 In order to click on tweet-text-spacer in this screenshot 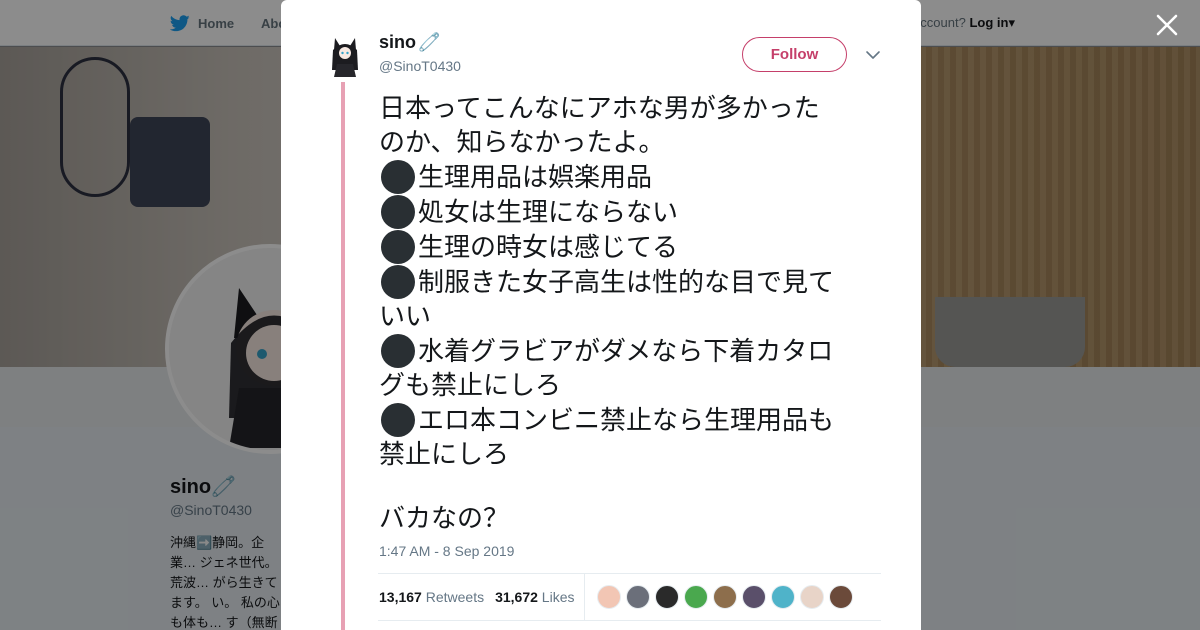, I will do `click(624, 487)`.